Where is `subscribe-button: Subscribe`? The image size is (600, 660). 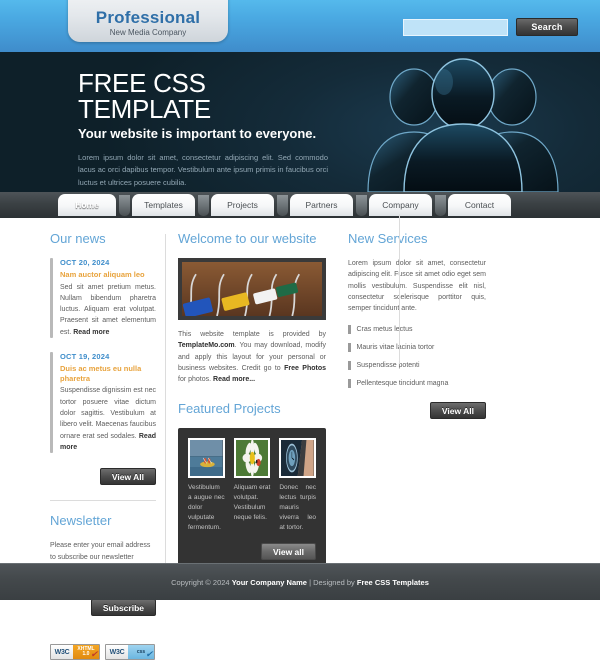
subscribe-button: Subscribe is located at coordinates (123, 607).